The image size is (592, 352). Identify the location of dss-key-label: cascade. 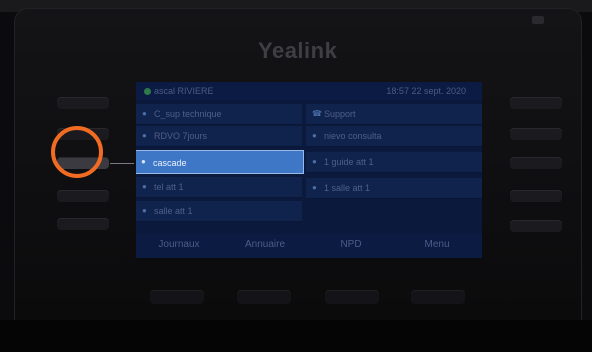
(170, 163).